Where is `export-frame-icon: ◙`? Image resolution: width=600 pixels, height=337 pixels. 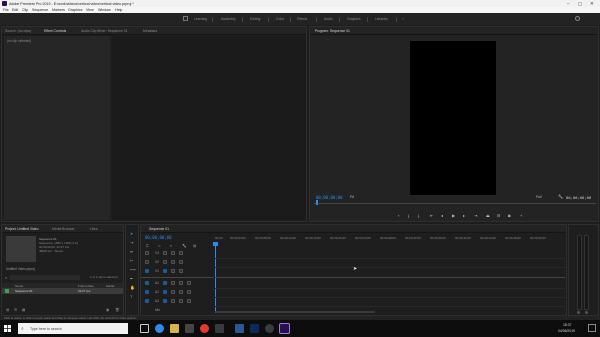 export-frame-icon: ◙ is located at coordinates (509, 215).